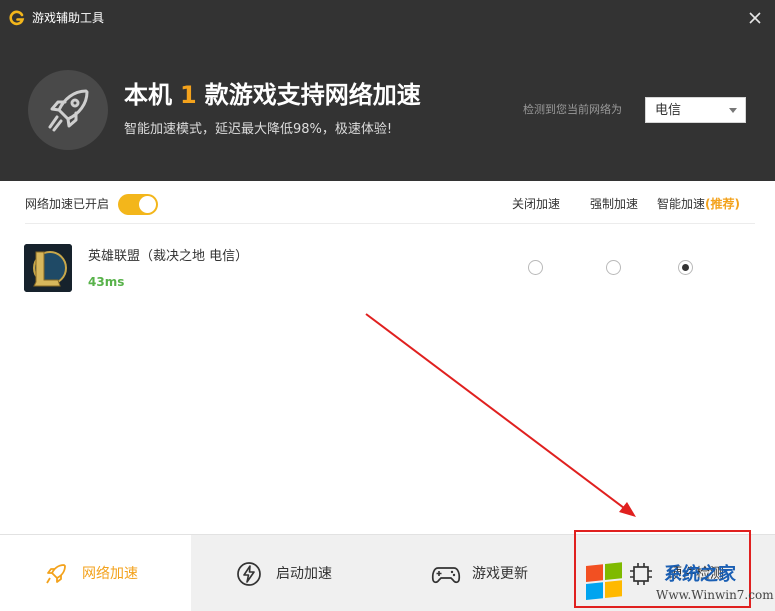  What do you see at coordinates (249, 574) in the screenshot?
I see `lightning-icon` at bounding box center [249, 574].